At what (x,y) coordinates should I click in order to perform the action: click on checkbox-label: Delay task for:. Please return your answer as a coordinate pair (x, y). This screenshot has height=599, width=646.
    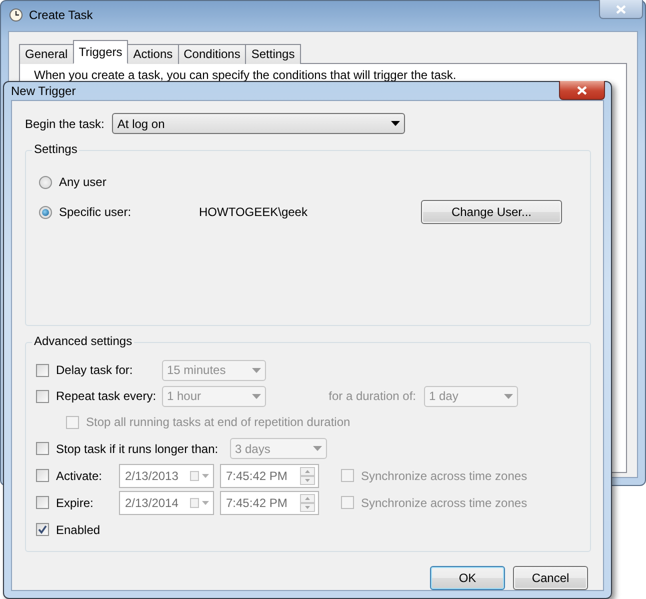
    Looking at the image, I should click on (94, 370).